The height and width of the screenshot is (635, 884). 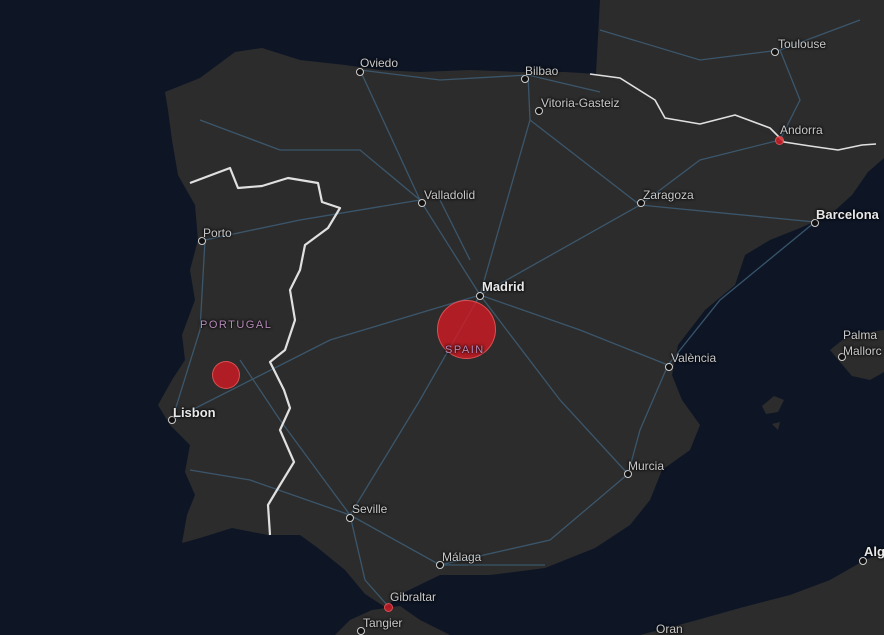 What do you see at coordinates (465, 350) in the screenshot?
I see `spain-country-label: SPAIN` at bounding box center [465, 350].